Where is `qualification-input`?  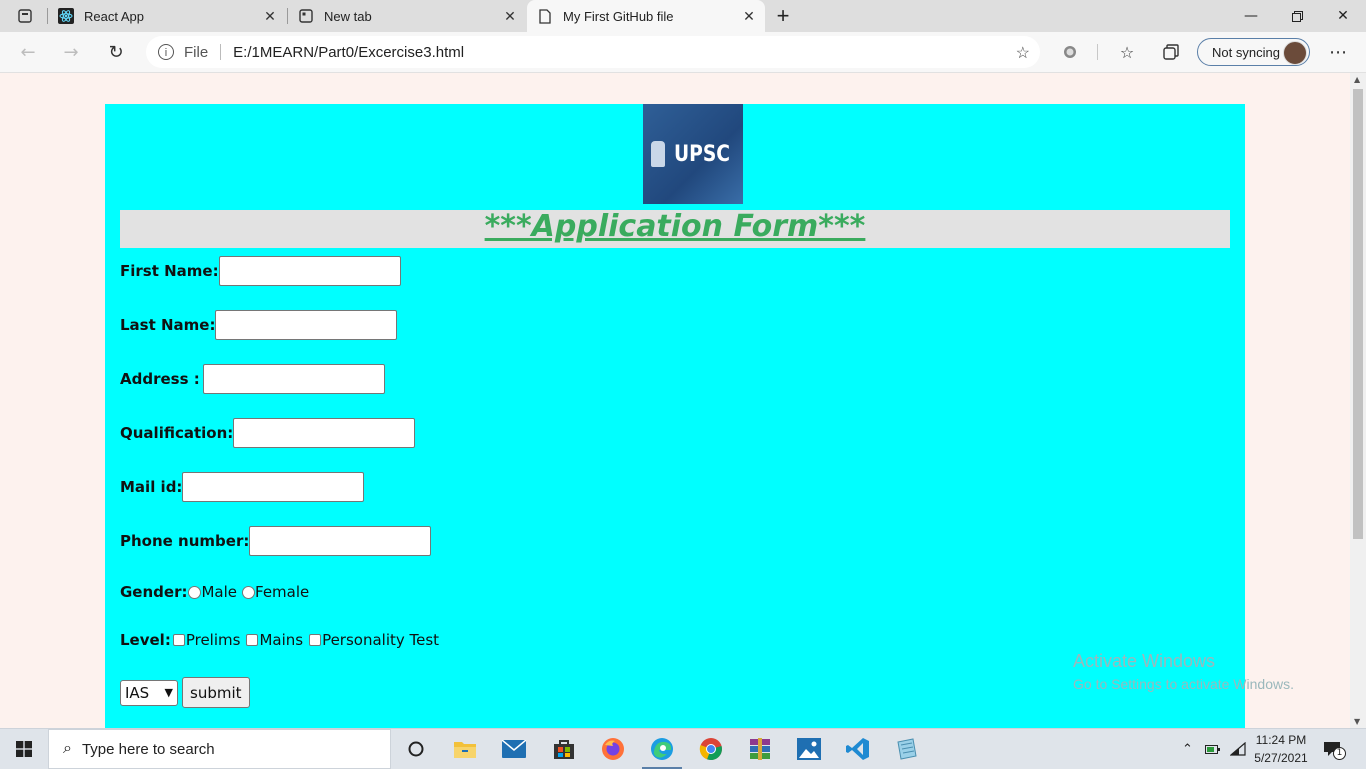
qualification-input is located at coordinates (324, 433).